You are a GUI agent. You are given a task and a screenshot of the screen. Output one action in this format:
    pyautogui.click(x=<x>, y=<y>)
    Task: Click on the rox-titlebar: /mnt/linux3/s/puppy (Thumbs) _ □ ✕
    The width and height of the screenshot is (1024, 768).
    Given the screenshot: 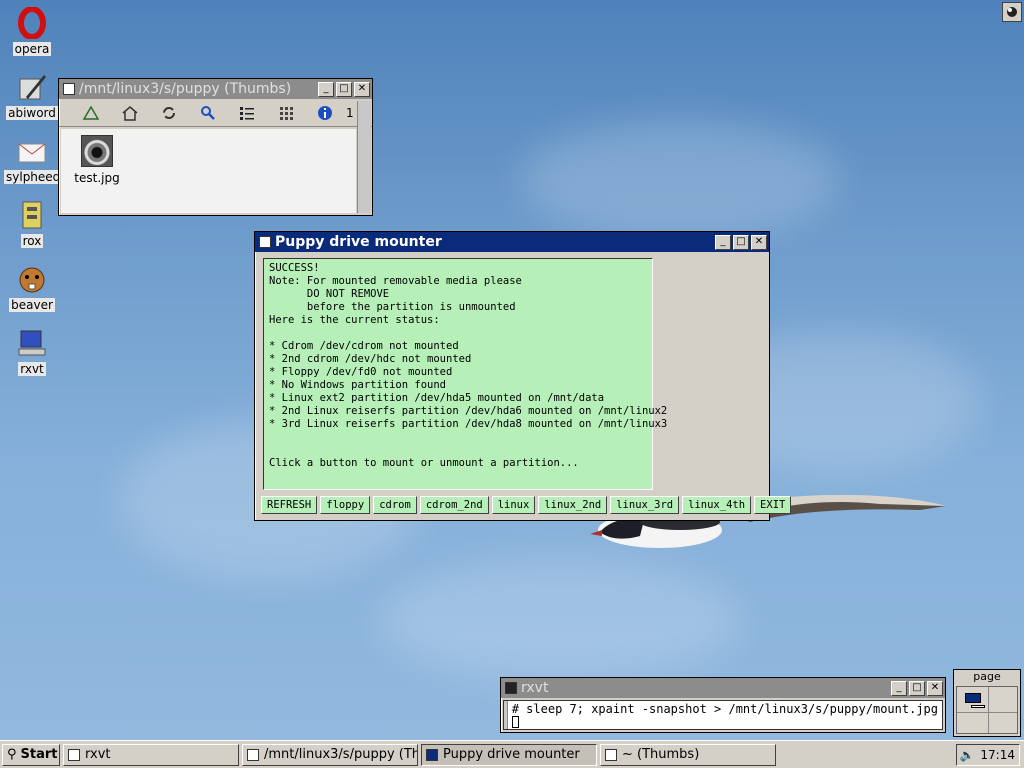 What is the action you would take?
    pyautogui.click(x=215, y=89)
    